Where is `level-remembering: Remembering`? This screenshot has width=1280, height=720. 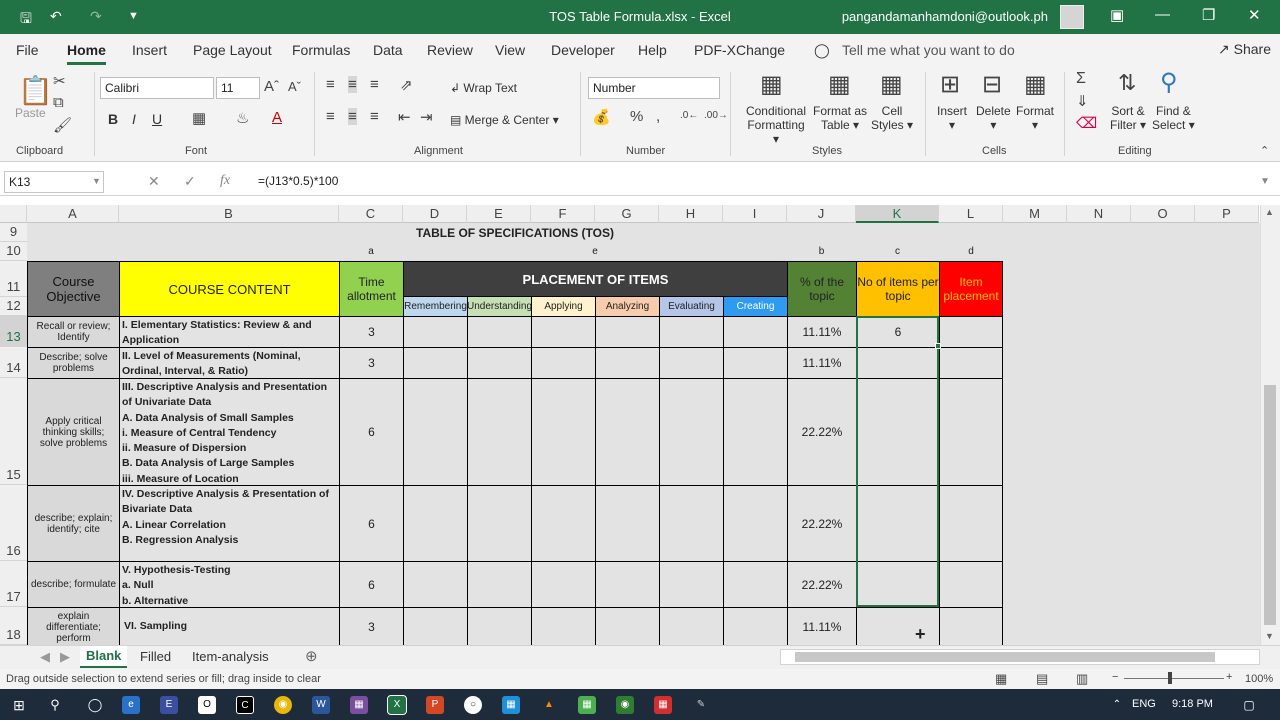 level-remembering: Remembering is located at coordinates (435, 306).